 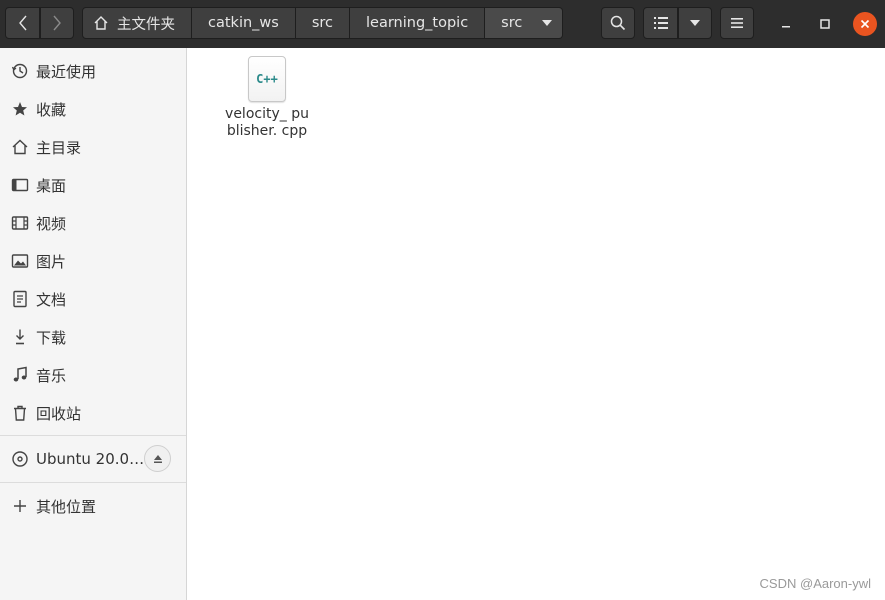 What do you see at coordinates (20, 185) in the screenshot?
I see `desktop-icon` at bounding box center [20, 185].